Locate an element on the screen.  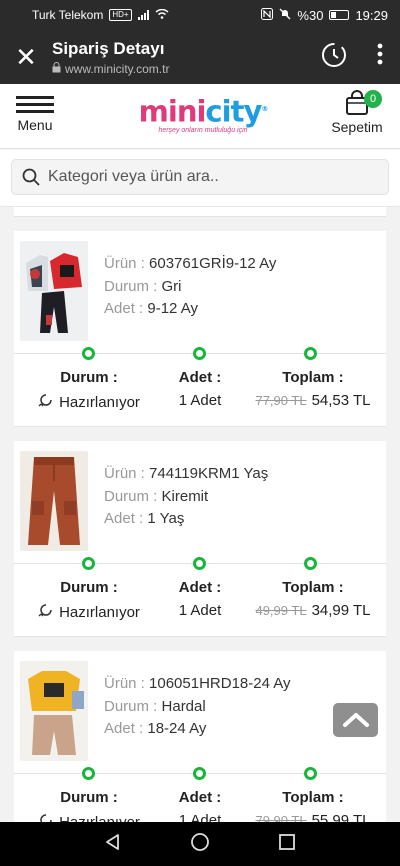
home-icon is located at coordinates (200, 844).